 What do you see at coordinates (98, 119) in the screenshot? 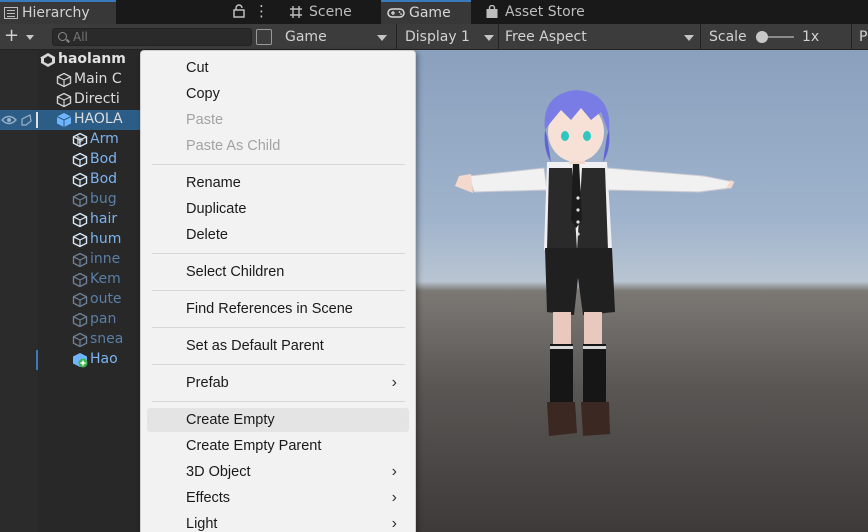
I see `hierarchy-row-label: HAOLA` at bounding box center [98, 119].